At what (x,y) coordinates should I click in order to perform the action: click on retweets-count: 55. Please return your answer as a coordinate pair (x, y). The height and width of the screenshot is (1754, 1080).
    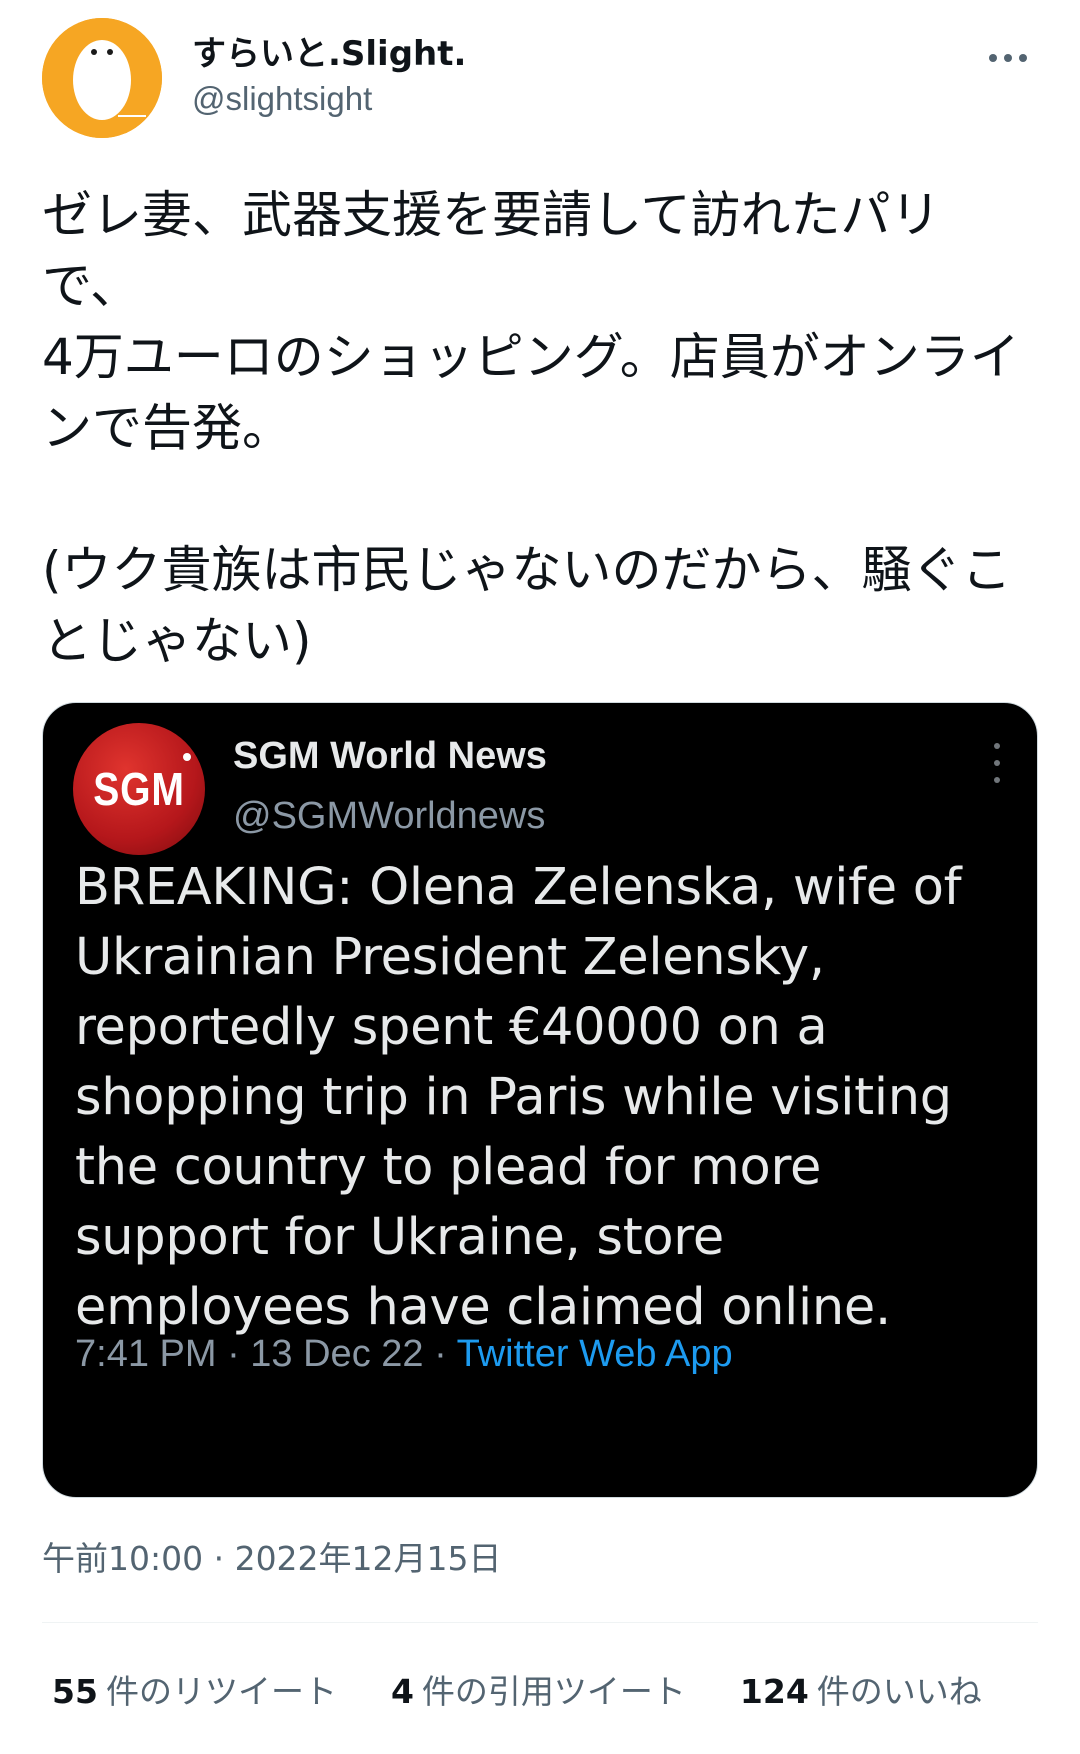
    Looking at the image, I should click on (75, 1691).